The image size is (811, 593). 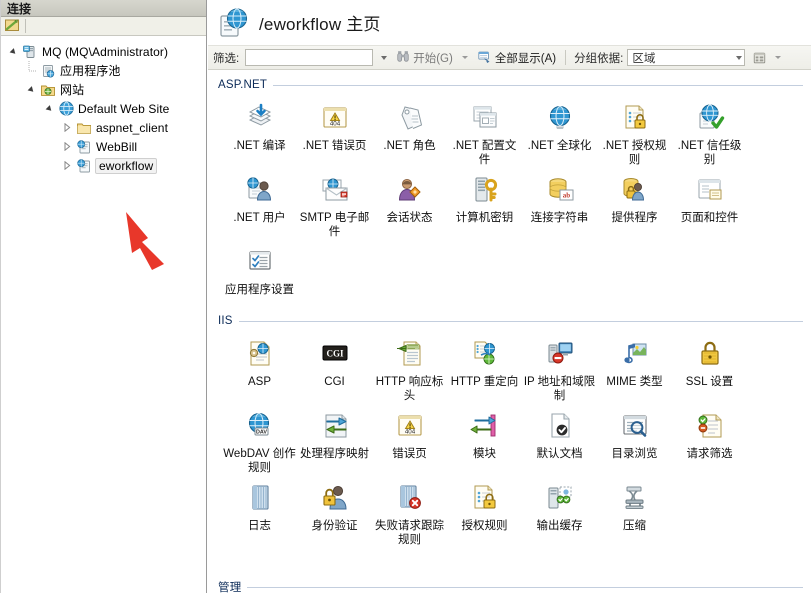 I want to click on modules-icon, so click(x=485, y=426).